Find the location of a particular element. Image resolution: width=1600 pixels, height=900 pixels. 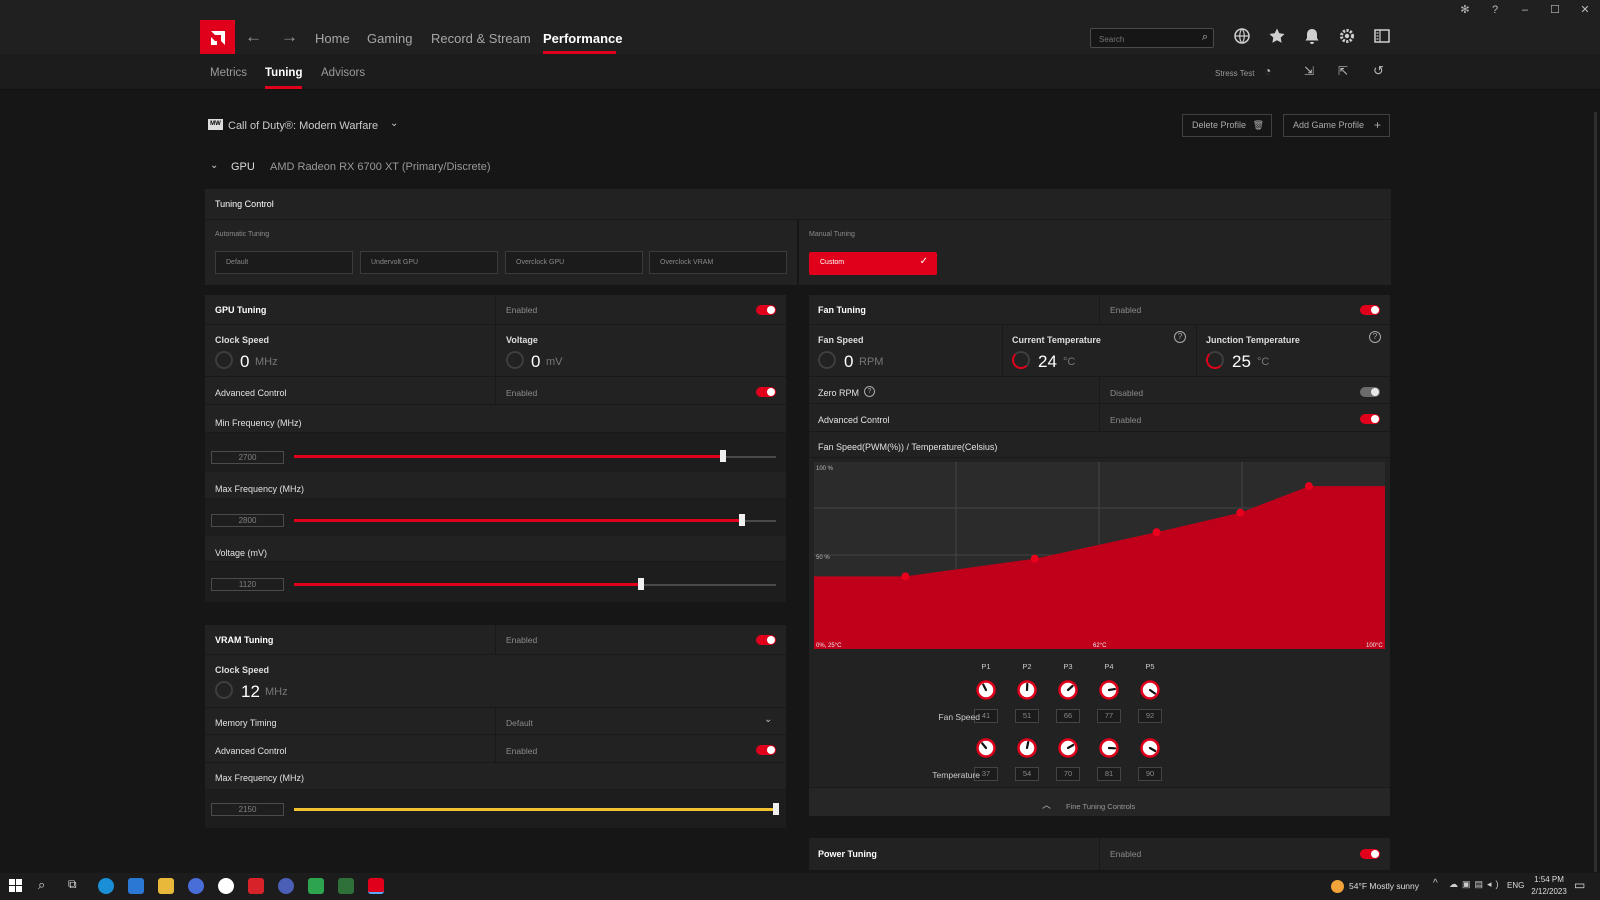

gpu-tuning-toggle is located at coordinates (766, 310).